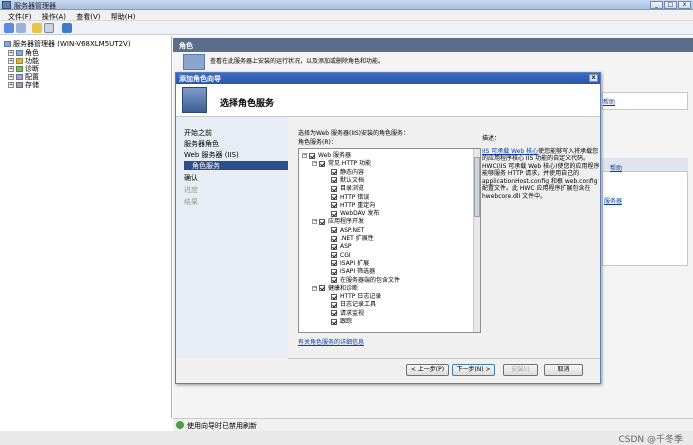 Image resolution: width=693 pixels, height=445 pixels. I want to click on role-service-item: 跟踪, so click(337, 321).